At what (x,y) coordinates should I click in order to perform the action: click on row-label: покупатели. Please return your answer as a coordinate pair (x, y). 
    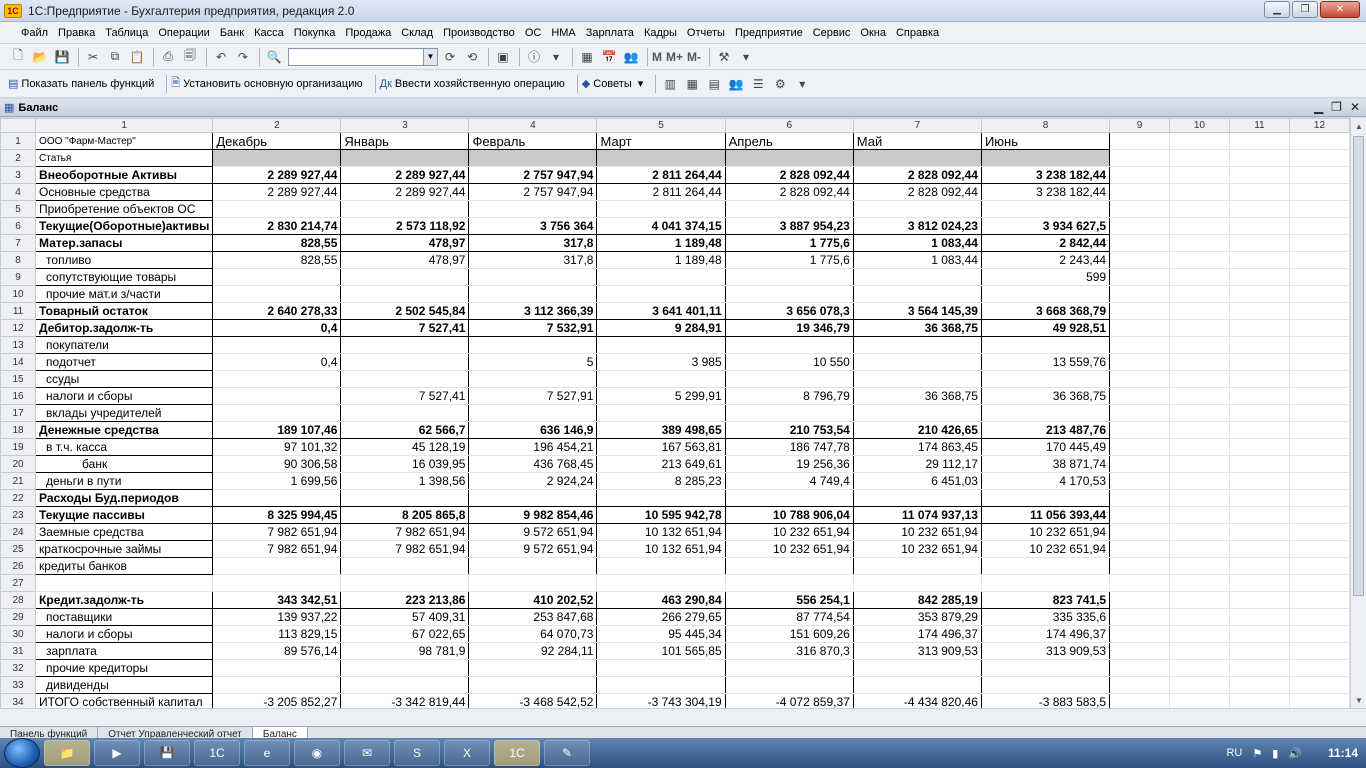
    Looking at the image, I should click on (124, 345).